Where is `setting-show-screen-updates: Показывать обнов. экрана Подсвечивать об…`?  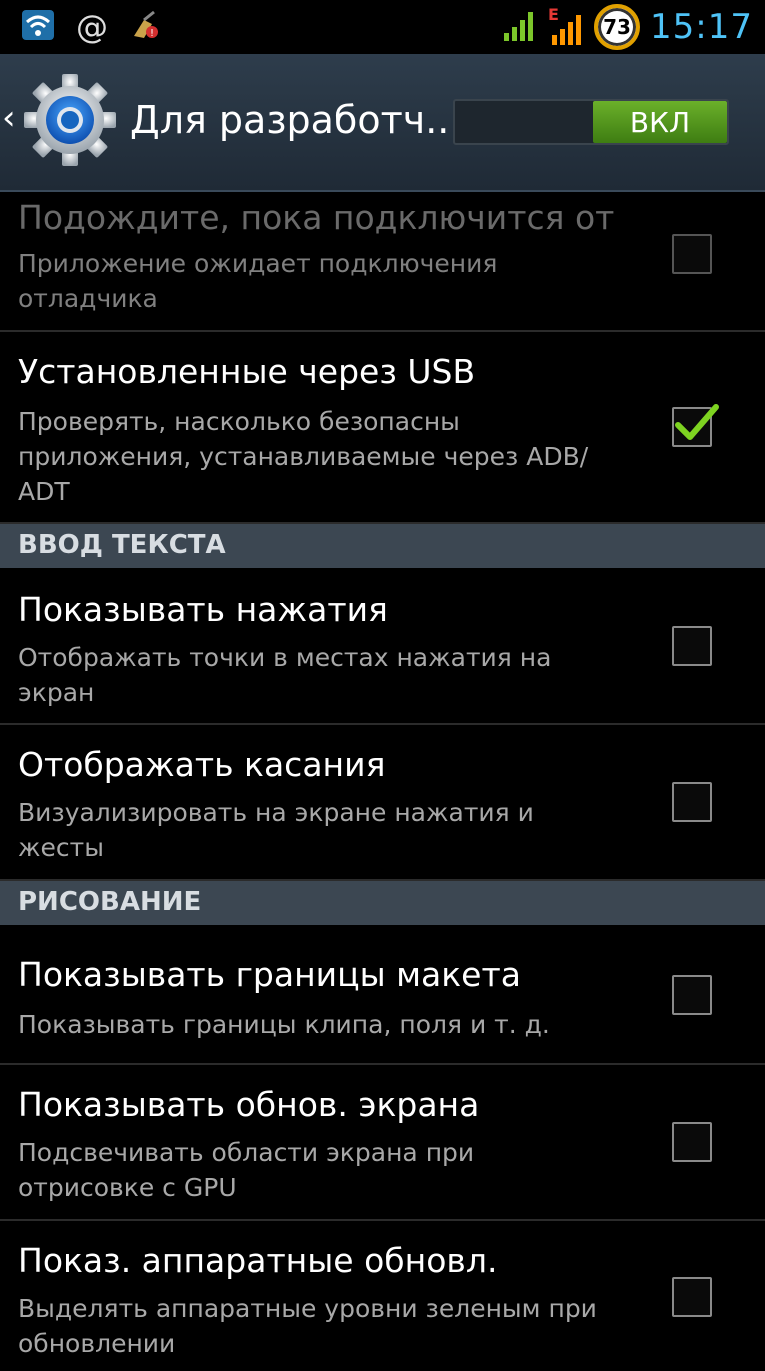 setting-show-screen-updates: Показывать обнов. экрана Подсвечивать об… is located at coordinates (382, 1143).